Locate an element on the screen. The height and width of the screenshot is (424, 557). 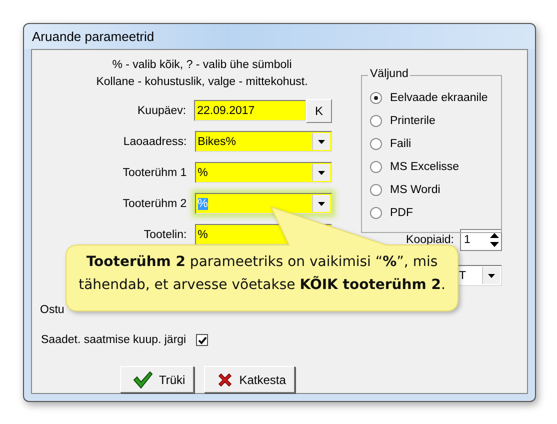
radio-label: Printerile is located at coordinates (413, 120).